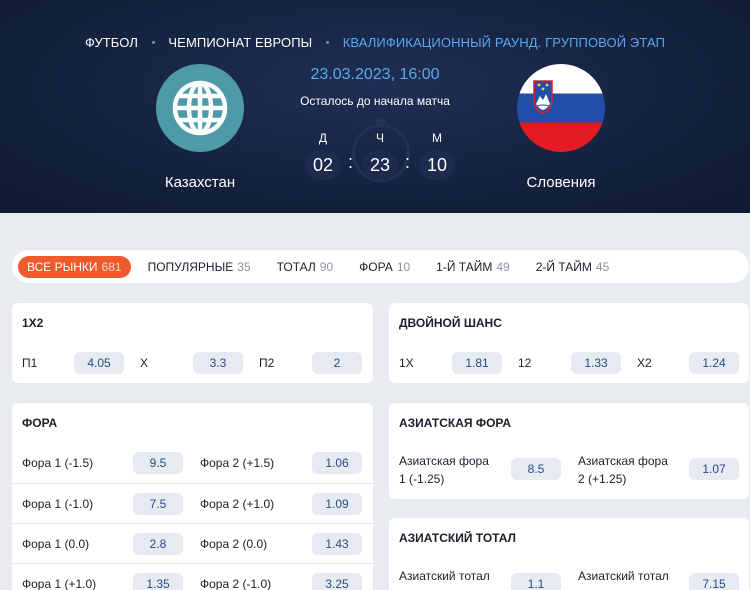  I want to click on outcome-label: Фора 2 (-1.0), so click(236, 583).